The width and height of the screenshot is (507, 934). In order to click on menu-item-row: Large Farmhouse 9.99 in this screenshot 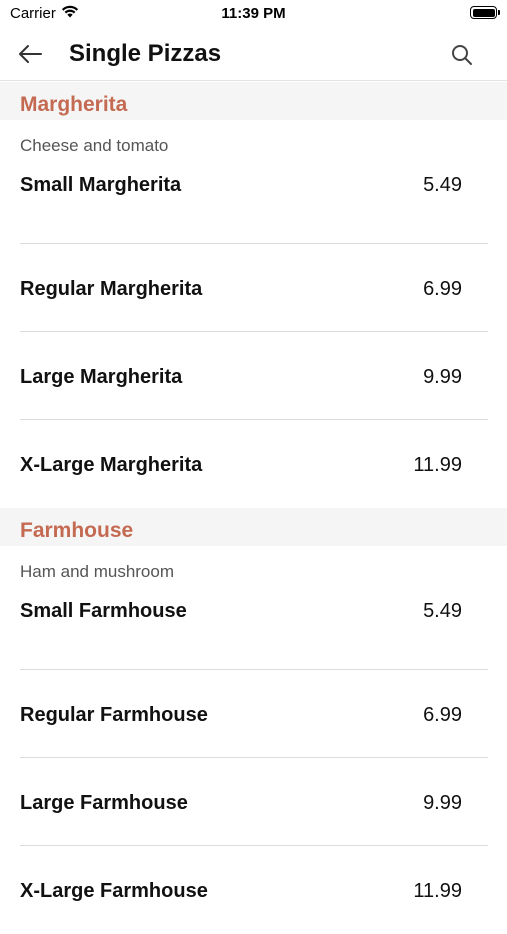, I will do `click(253, 802)`.